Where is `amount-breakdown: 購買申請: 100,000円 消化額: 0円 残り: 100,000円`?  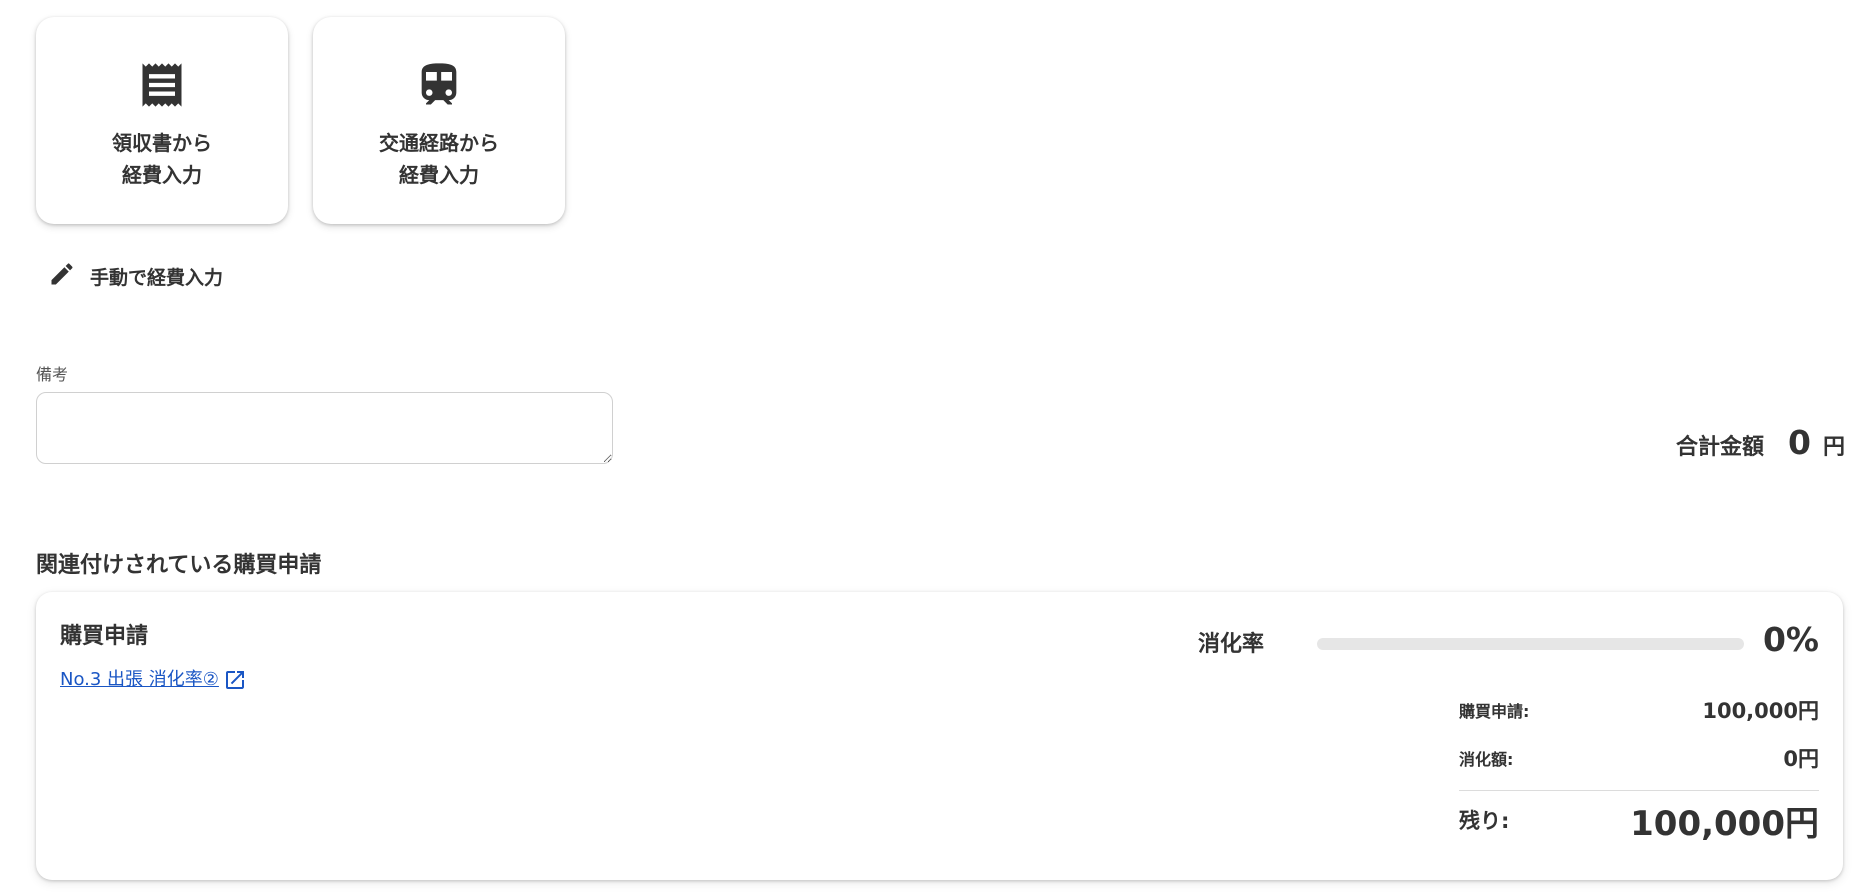 amount-breakdown: 購買申請: 100,000円 消化額: 0円 残り: 100,000円 is located at coordinates (1639, 768).